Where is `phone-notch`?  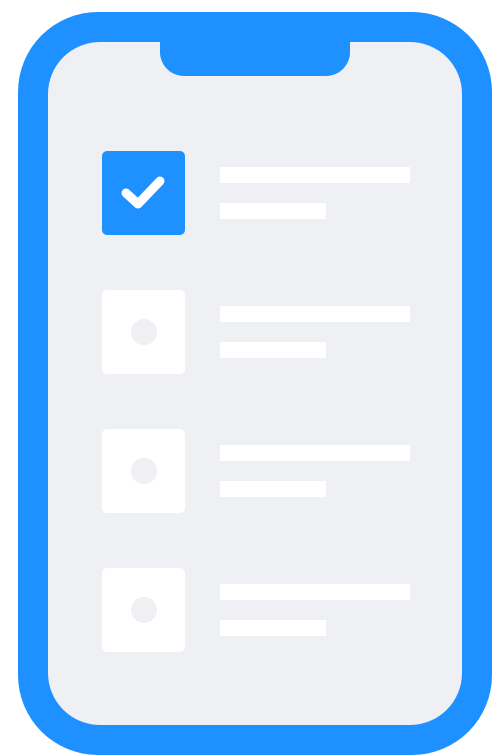 phone-notch is located at coordinates (255, 59).